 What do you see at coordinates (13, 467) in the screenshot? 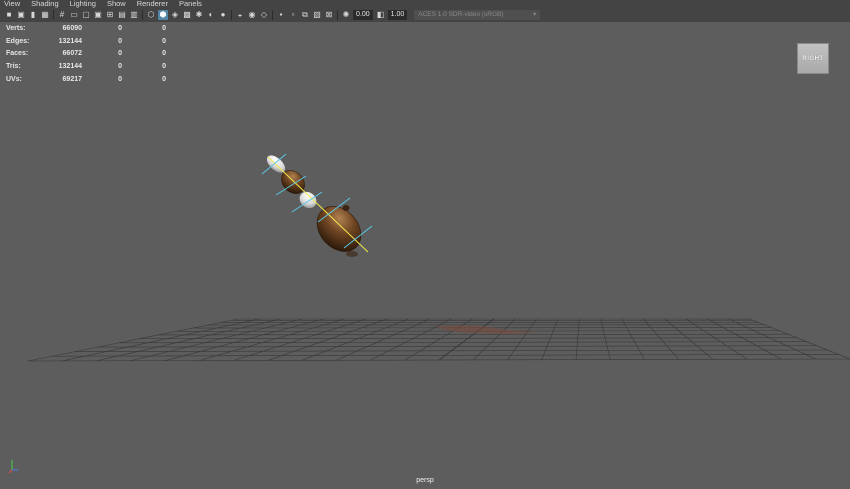
I see `axis-gizmo` at bounding box center [13, 467].